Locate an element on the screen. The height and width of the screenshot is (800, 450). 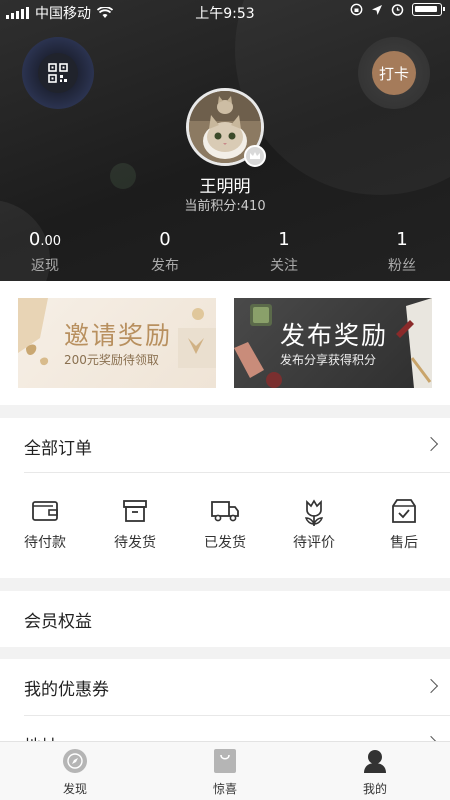
box-icon is located at coordinates (135, 511).